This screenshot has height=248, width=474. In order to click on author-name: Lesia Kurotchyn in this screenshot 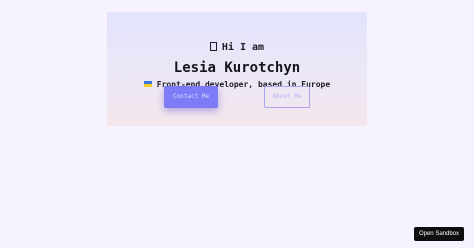, I will do `click(237, 68)`.